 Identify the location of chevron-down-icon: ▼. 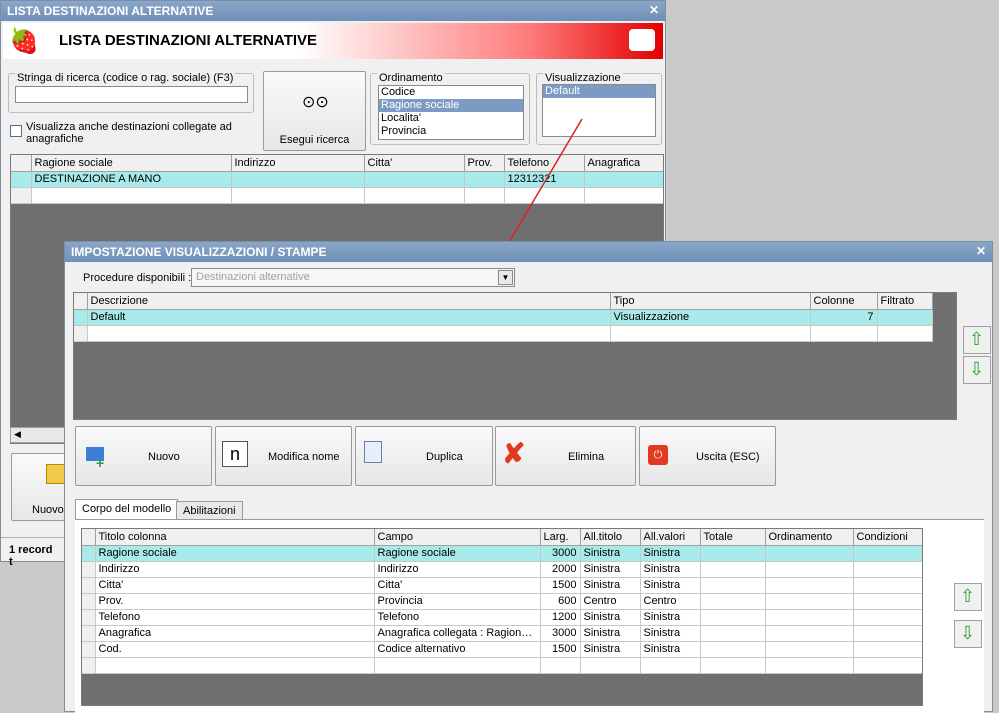
(505, 277).